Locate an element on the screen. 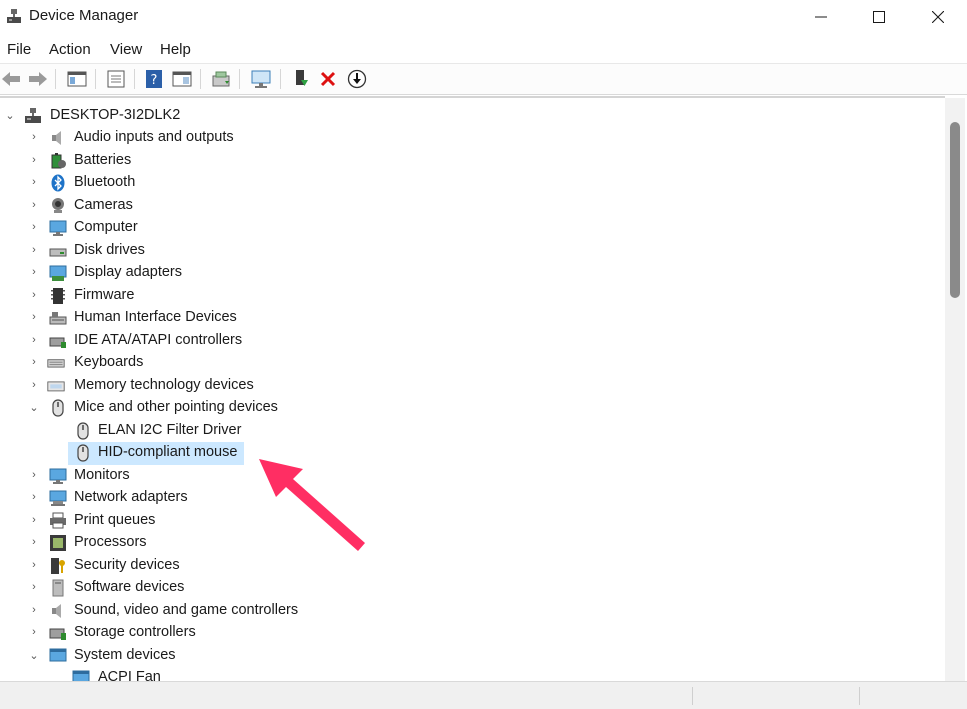 Image resolution: width=967 pixels, height=709 pixels. scrollbar-thumb is located at coordinates (955, 210).